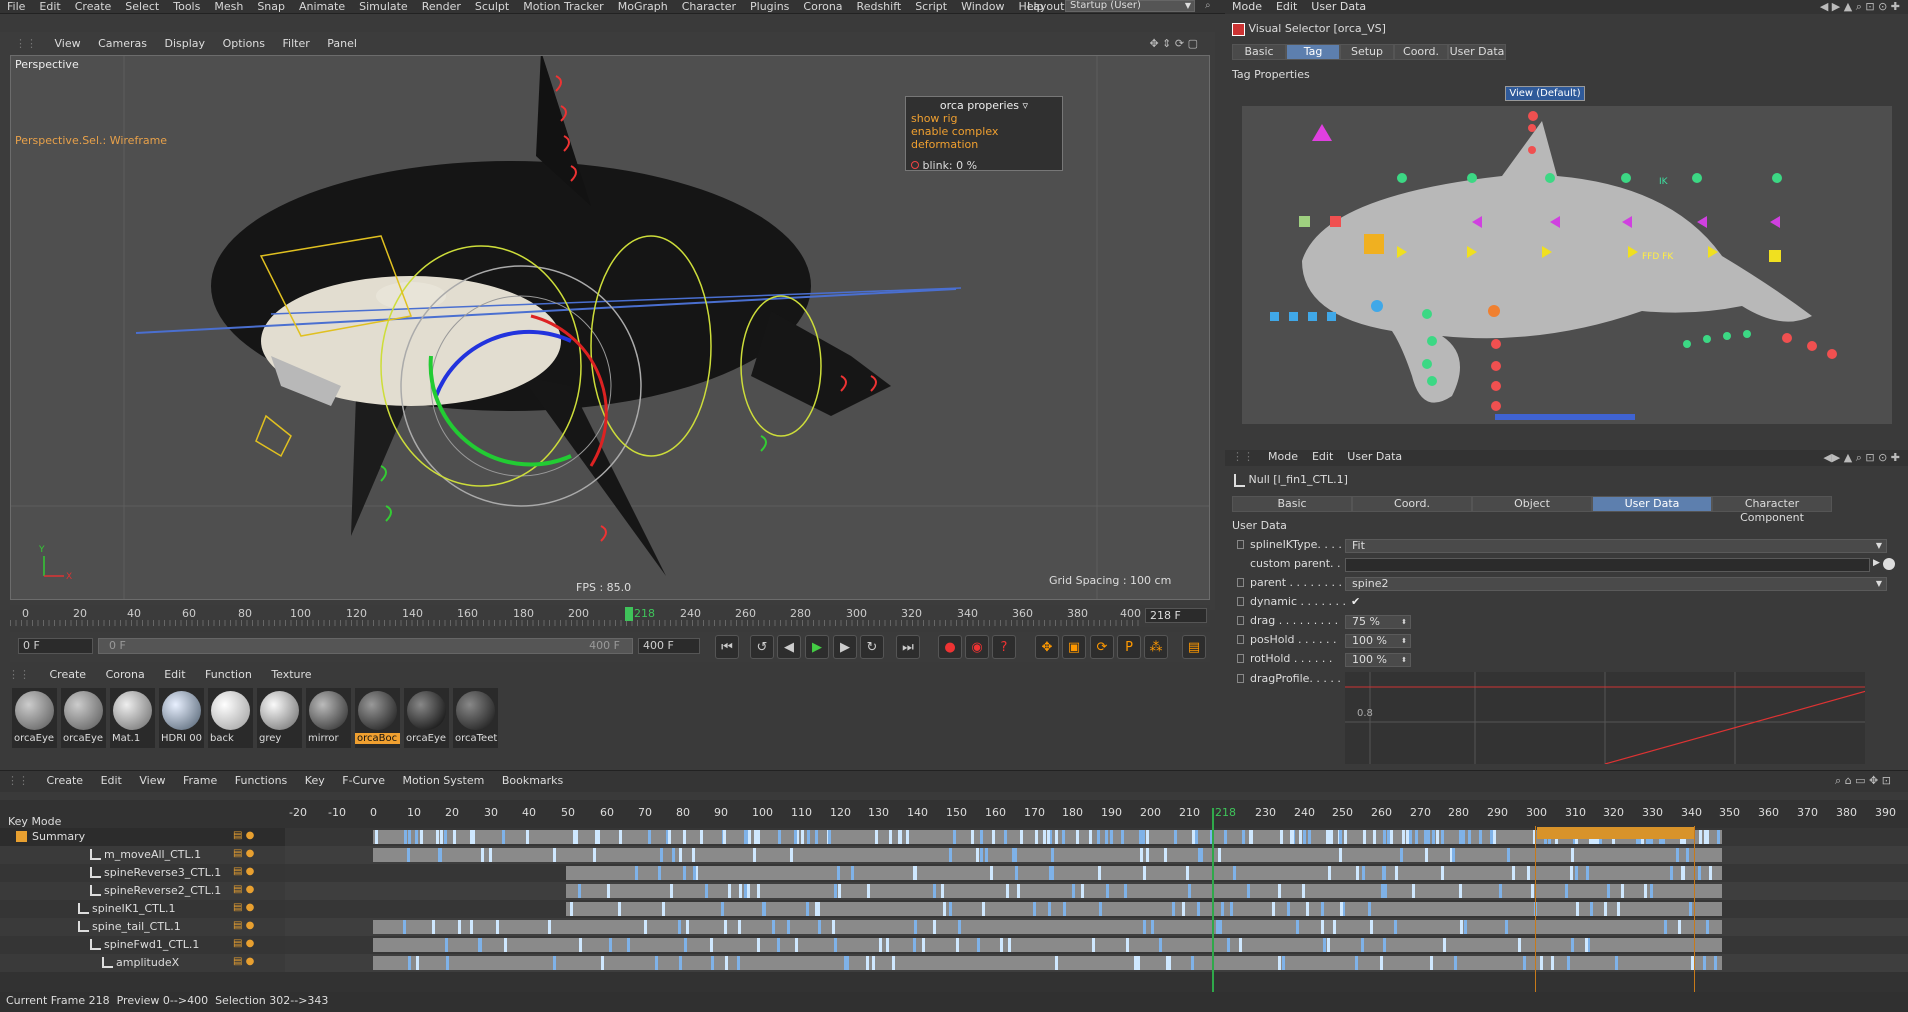 The height and width of the screenshot is (1012, 1908). What do you see at coordinates (142, 909) in the screenshot?
I see `dopesheet-row: spineIK1_CTL.1 ▤ ●` at bounding box center [142, 909].